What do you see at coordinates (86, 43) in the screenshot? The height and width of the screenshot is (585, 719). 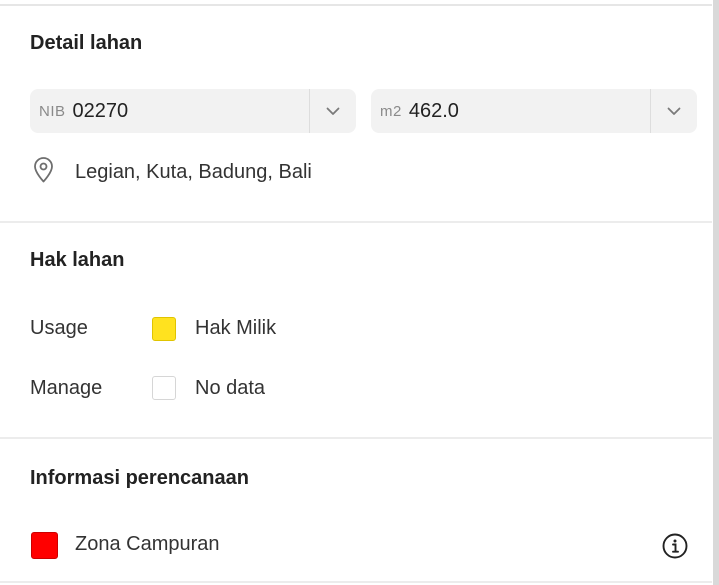 I see `land-detail-title: Detail lahan` at bounding box center [86, 43].